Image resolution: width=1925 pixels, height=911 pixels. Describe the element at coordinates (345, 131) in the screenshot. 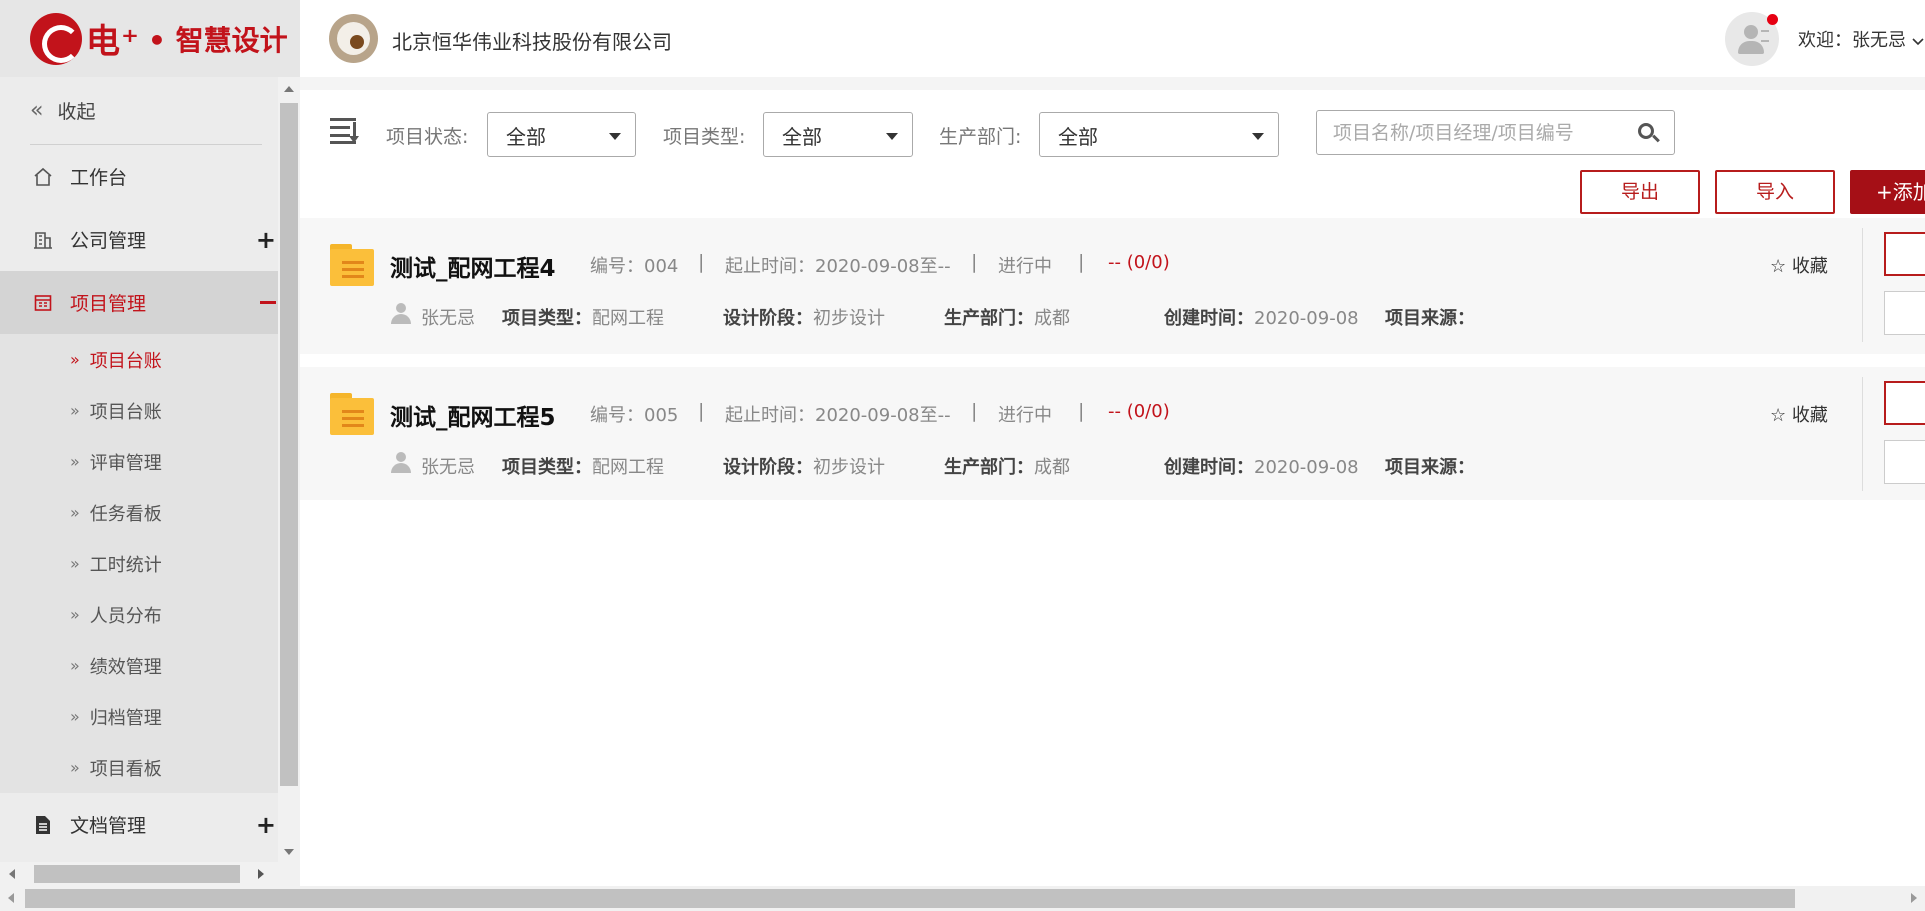

I see `sort-icon` at that location.